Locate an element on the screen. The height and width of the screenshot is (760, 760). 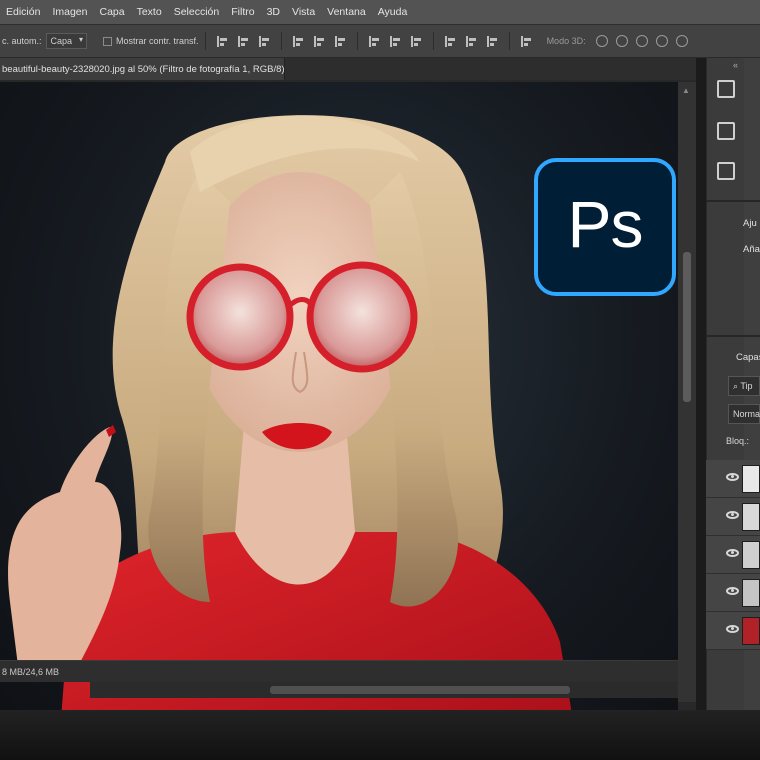
lock-label: Bloq.: is located at coordinates (738, 441).